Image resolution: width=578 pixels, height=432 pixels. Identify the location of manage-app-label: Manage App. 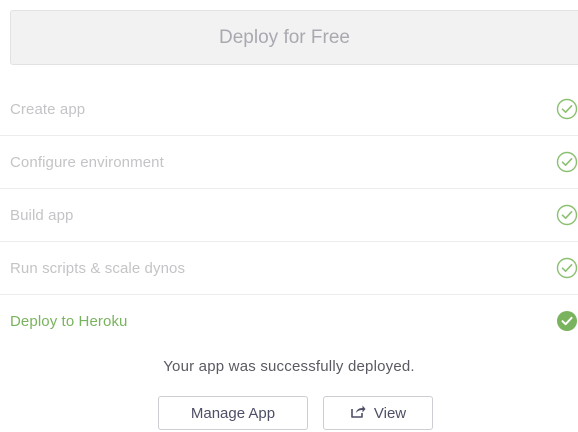
(233, 413).